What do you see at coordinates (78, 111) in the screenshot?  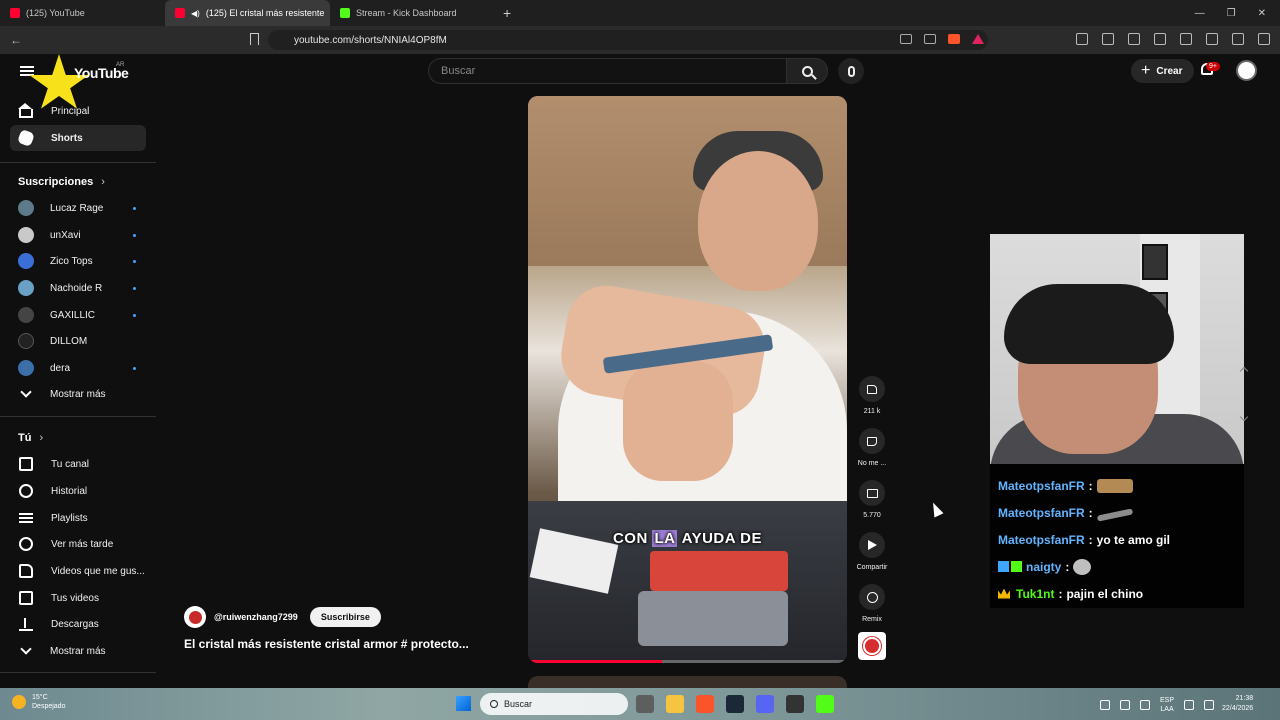 I see `sidebar-item-principal: Principal` at bounding box center [78, 111].